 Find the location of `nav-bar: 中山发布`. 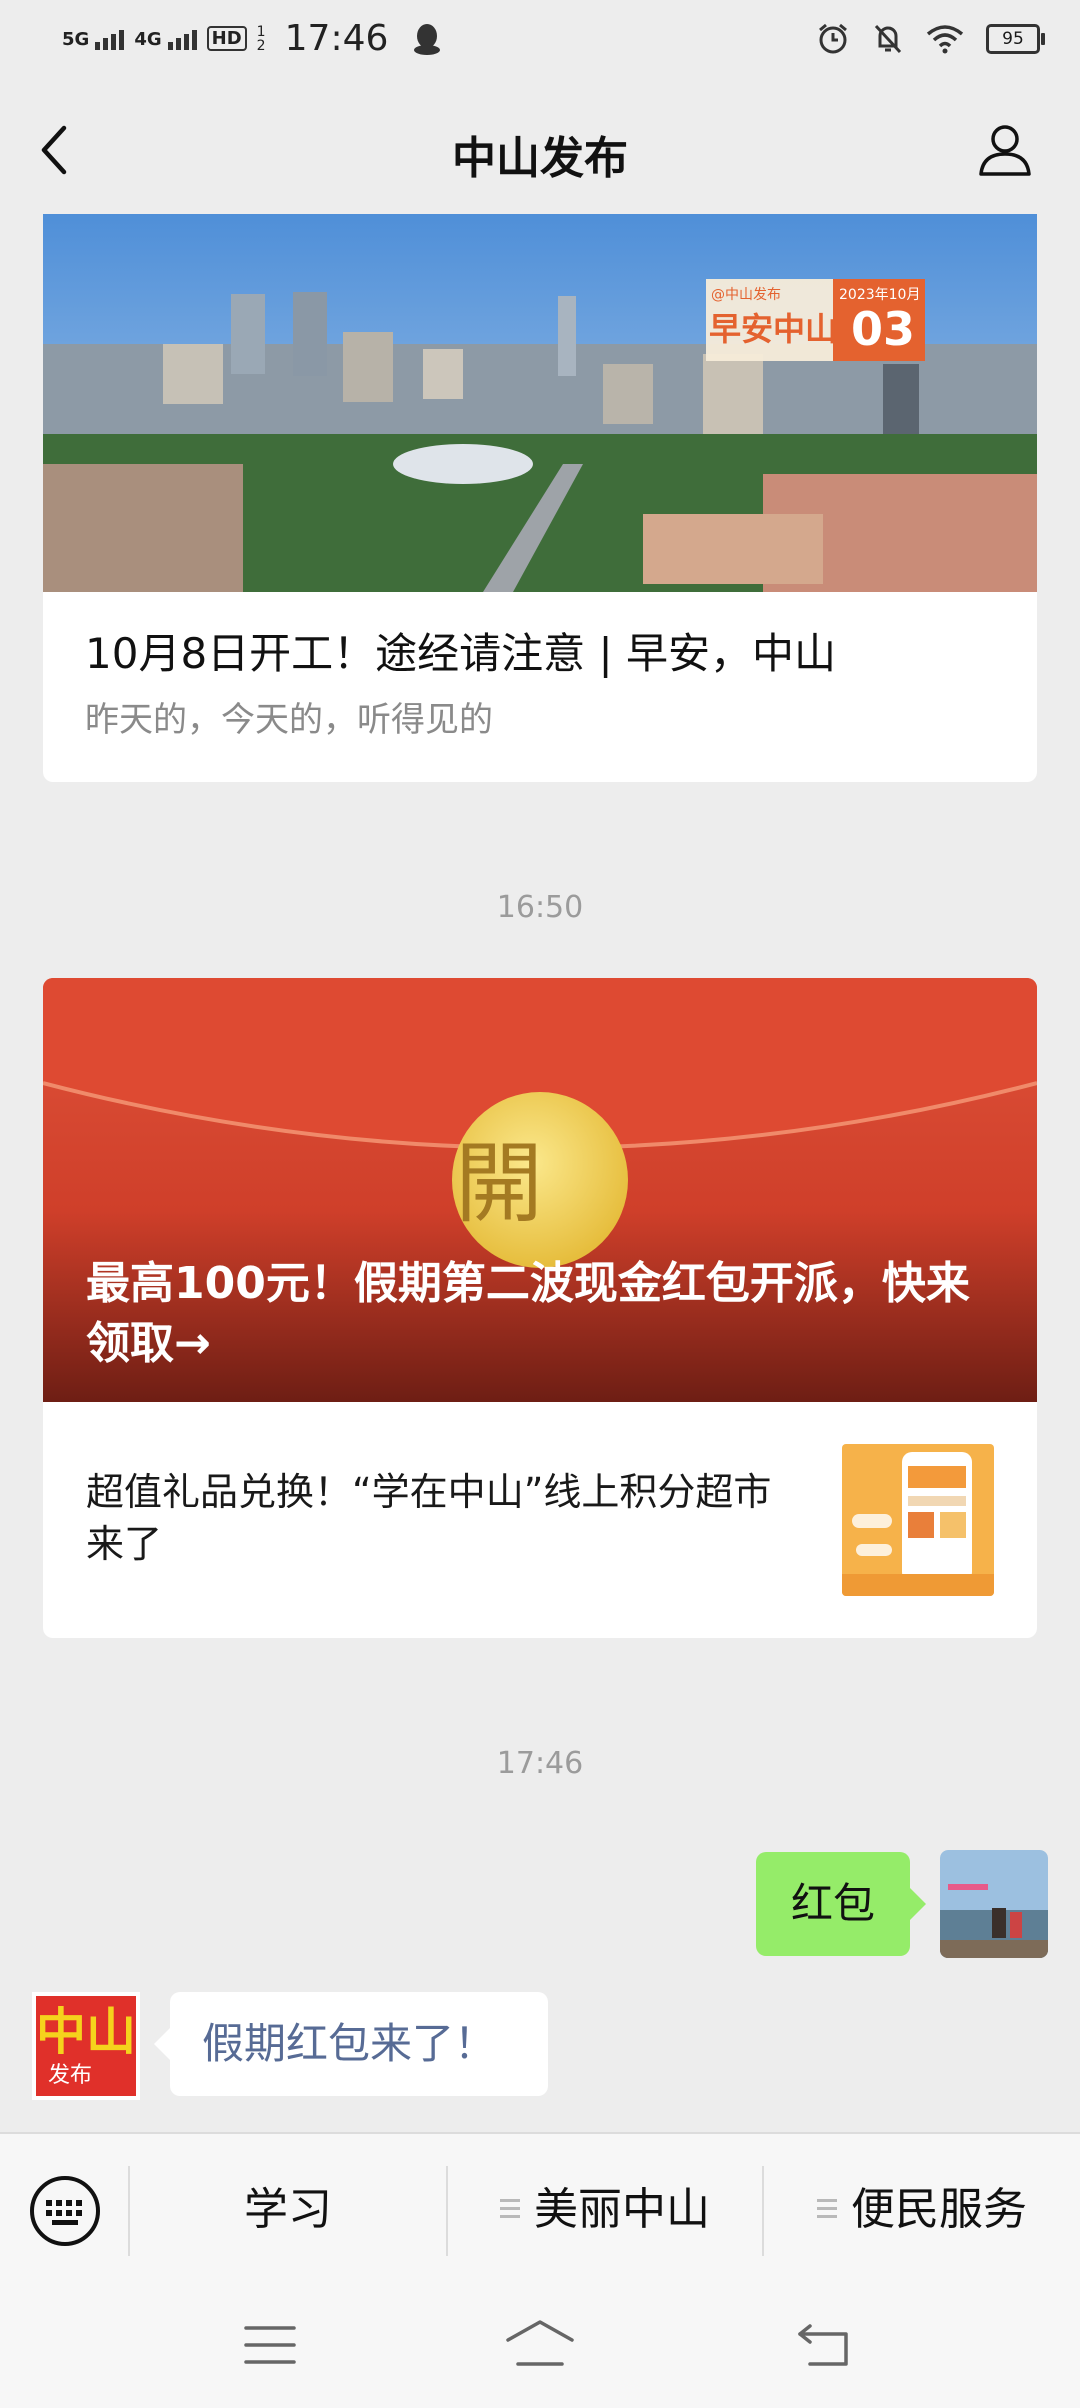

nav-bar: 中山发布 is located at coordinates (540, 150).